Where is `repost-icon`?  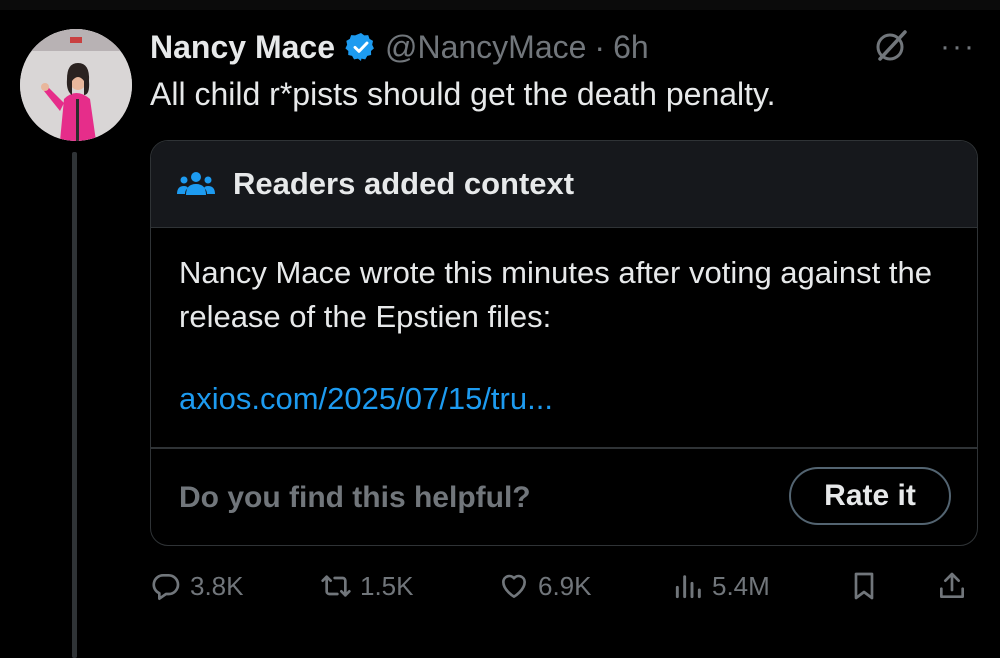 repost-icon is located at coordinates (336, 586).